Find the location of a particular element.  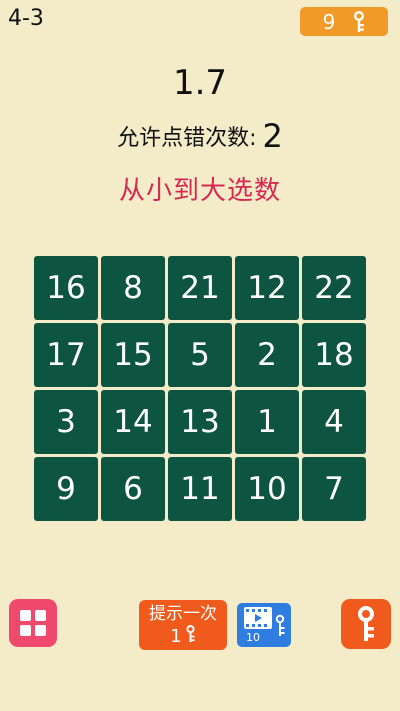

grid-cell: 2 is located at coordinates (267, 355).